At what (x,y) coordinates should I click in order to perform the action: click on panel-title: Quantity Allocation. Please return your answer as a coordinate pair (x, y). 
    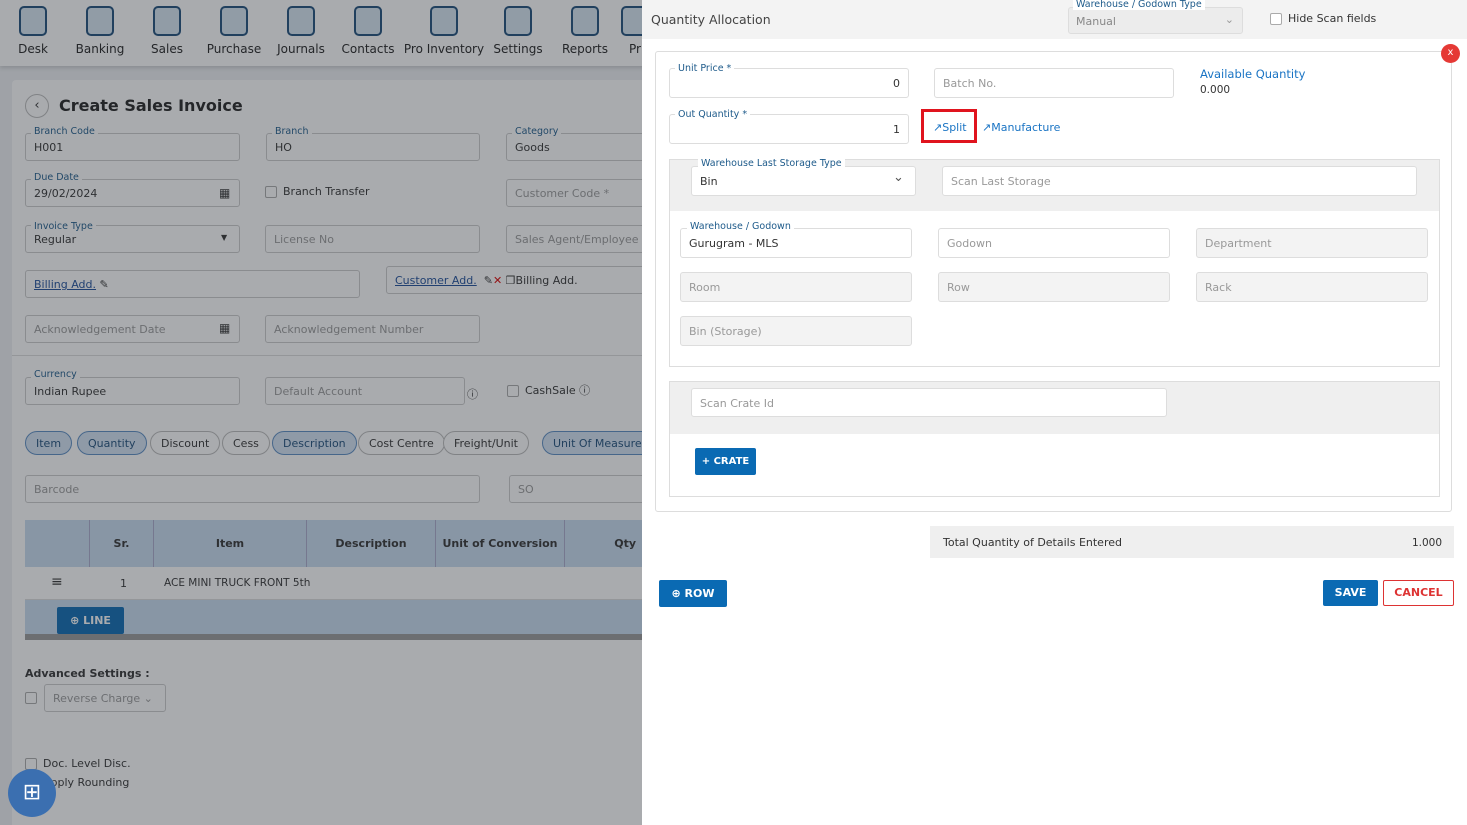
    Looking at the image, I should click on (711, 19).